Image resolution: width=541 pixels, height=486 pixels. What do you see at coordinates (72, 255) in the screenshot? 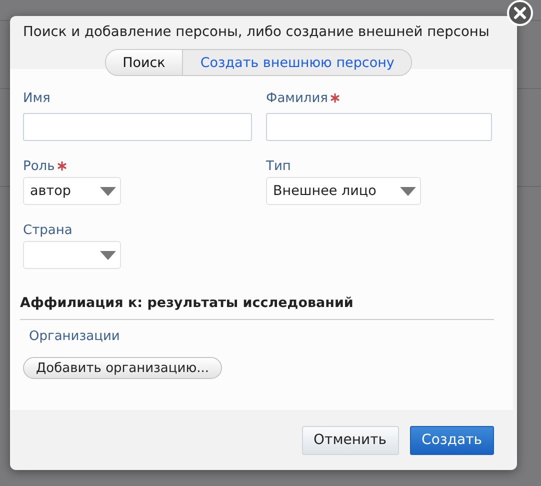
I see `dropdown` at bounding box center [72, 255].